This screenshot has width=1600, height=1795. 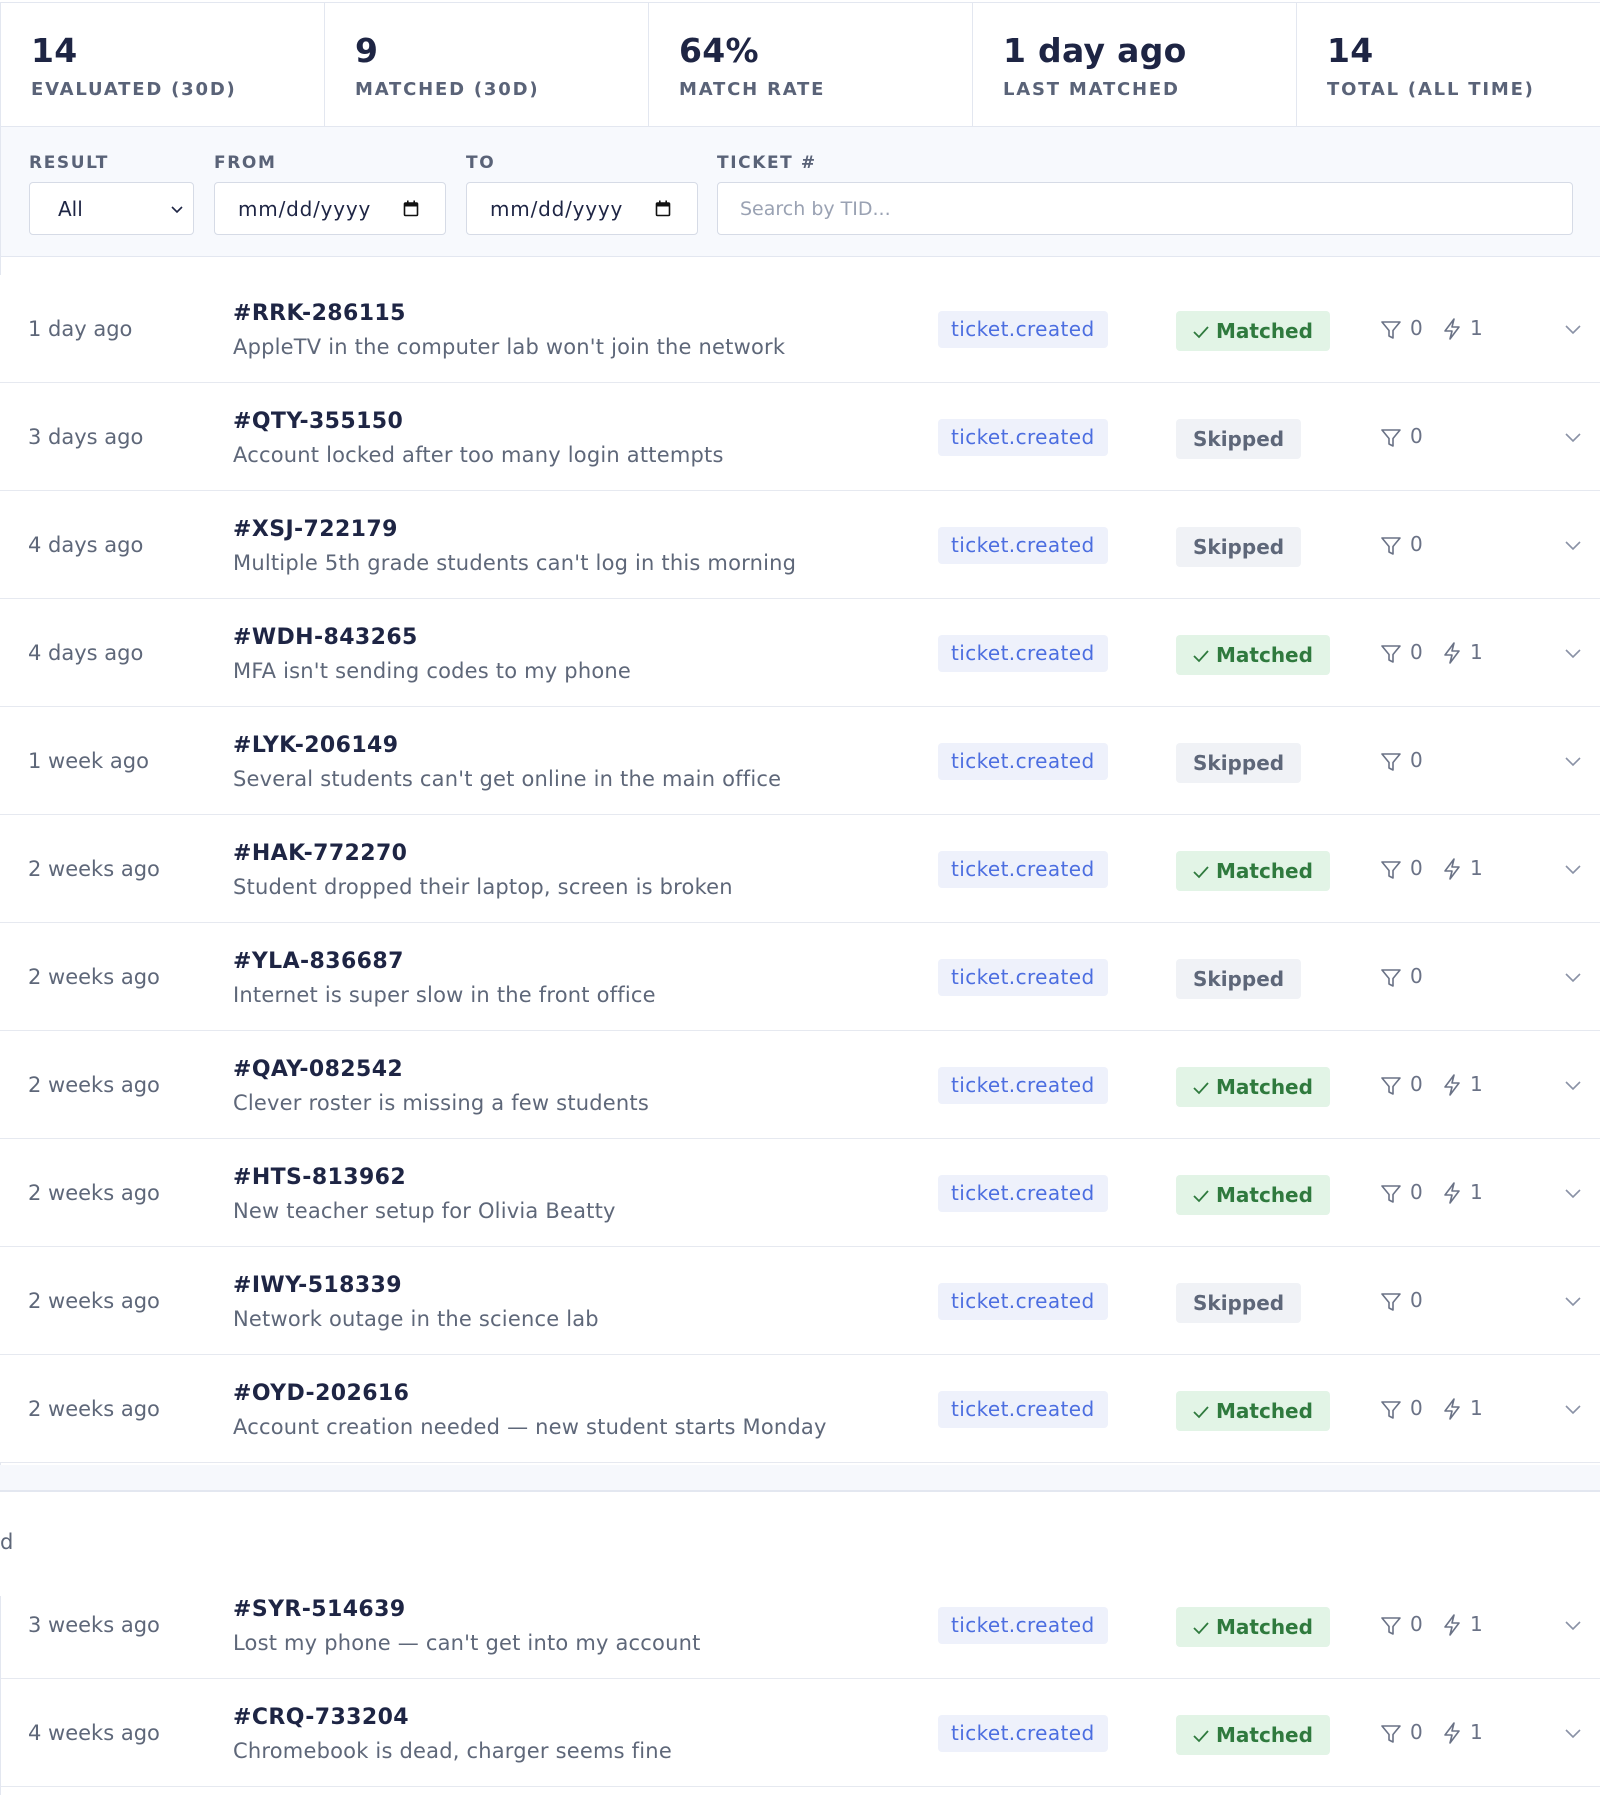 I want to click on row-ticket-id: #QAY-082542, so click(x=318, y=1069).